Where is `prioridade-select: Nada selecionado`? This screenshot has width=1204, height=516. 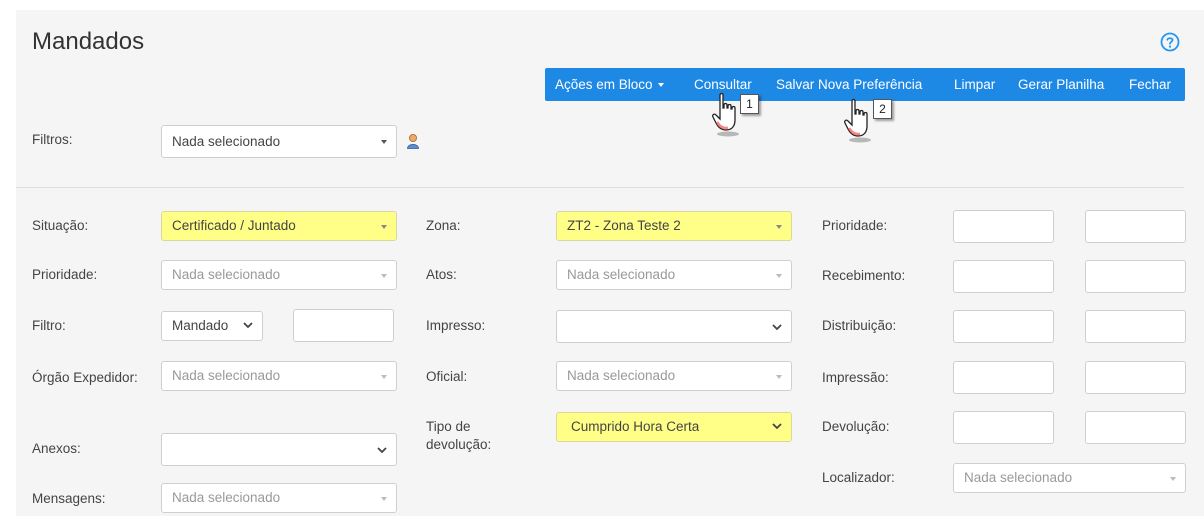
prioridade-select: Nada selecionado is located at coordinates (279, 275).